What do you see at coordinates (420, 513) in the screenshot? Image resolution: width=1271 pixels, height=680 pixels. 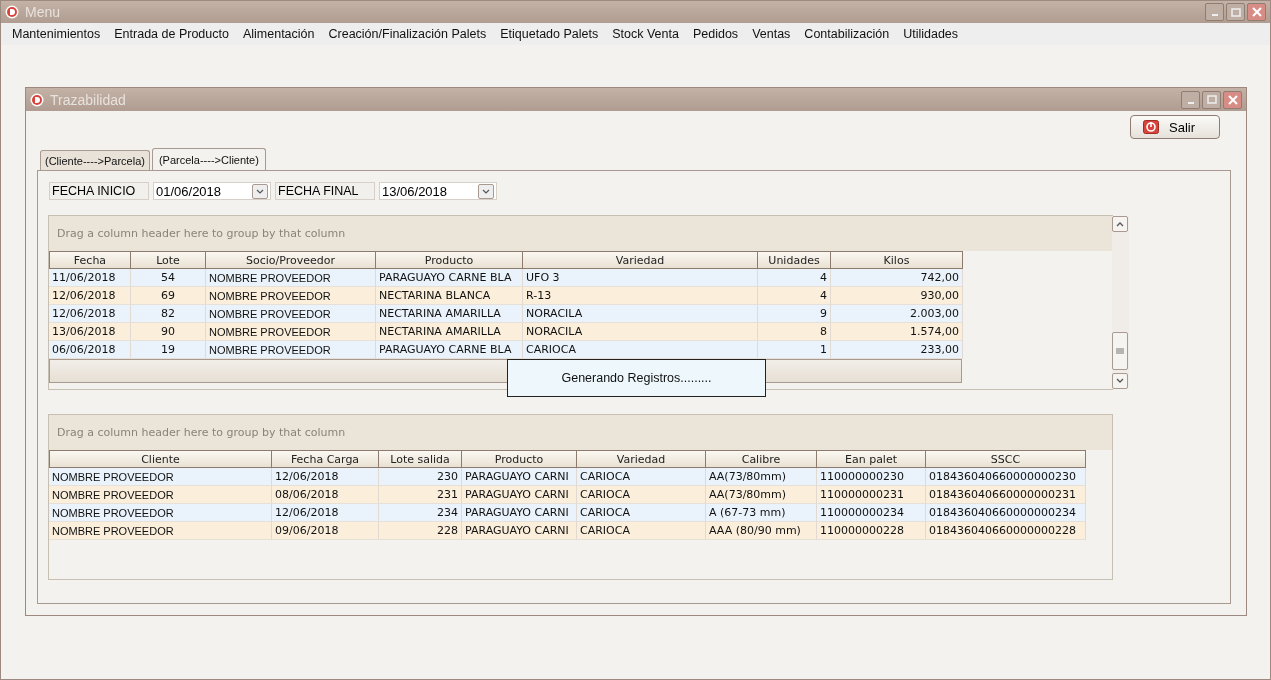 I see `table-cell: 234` at bounding box center [420, 513].